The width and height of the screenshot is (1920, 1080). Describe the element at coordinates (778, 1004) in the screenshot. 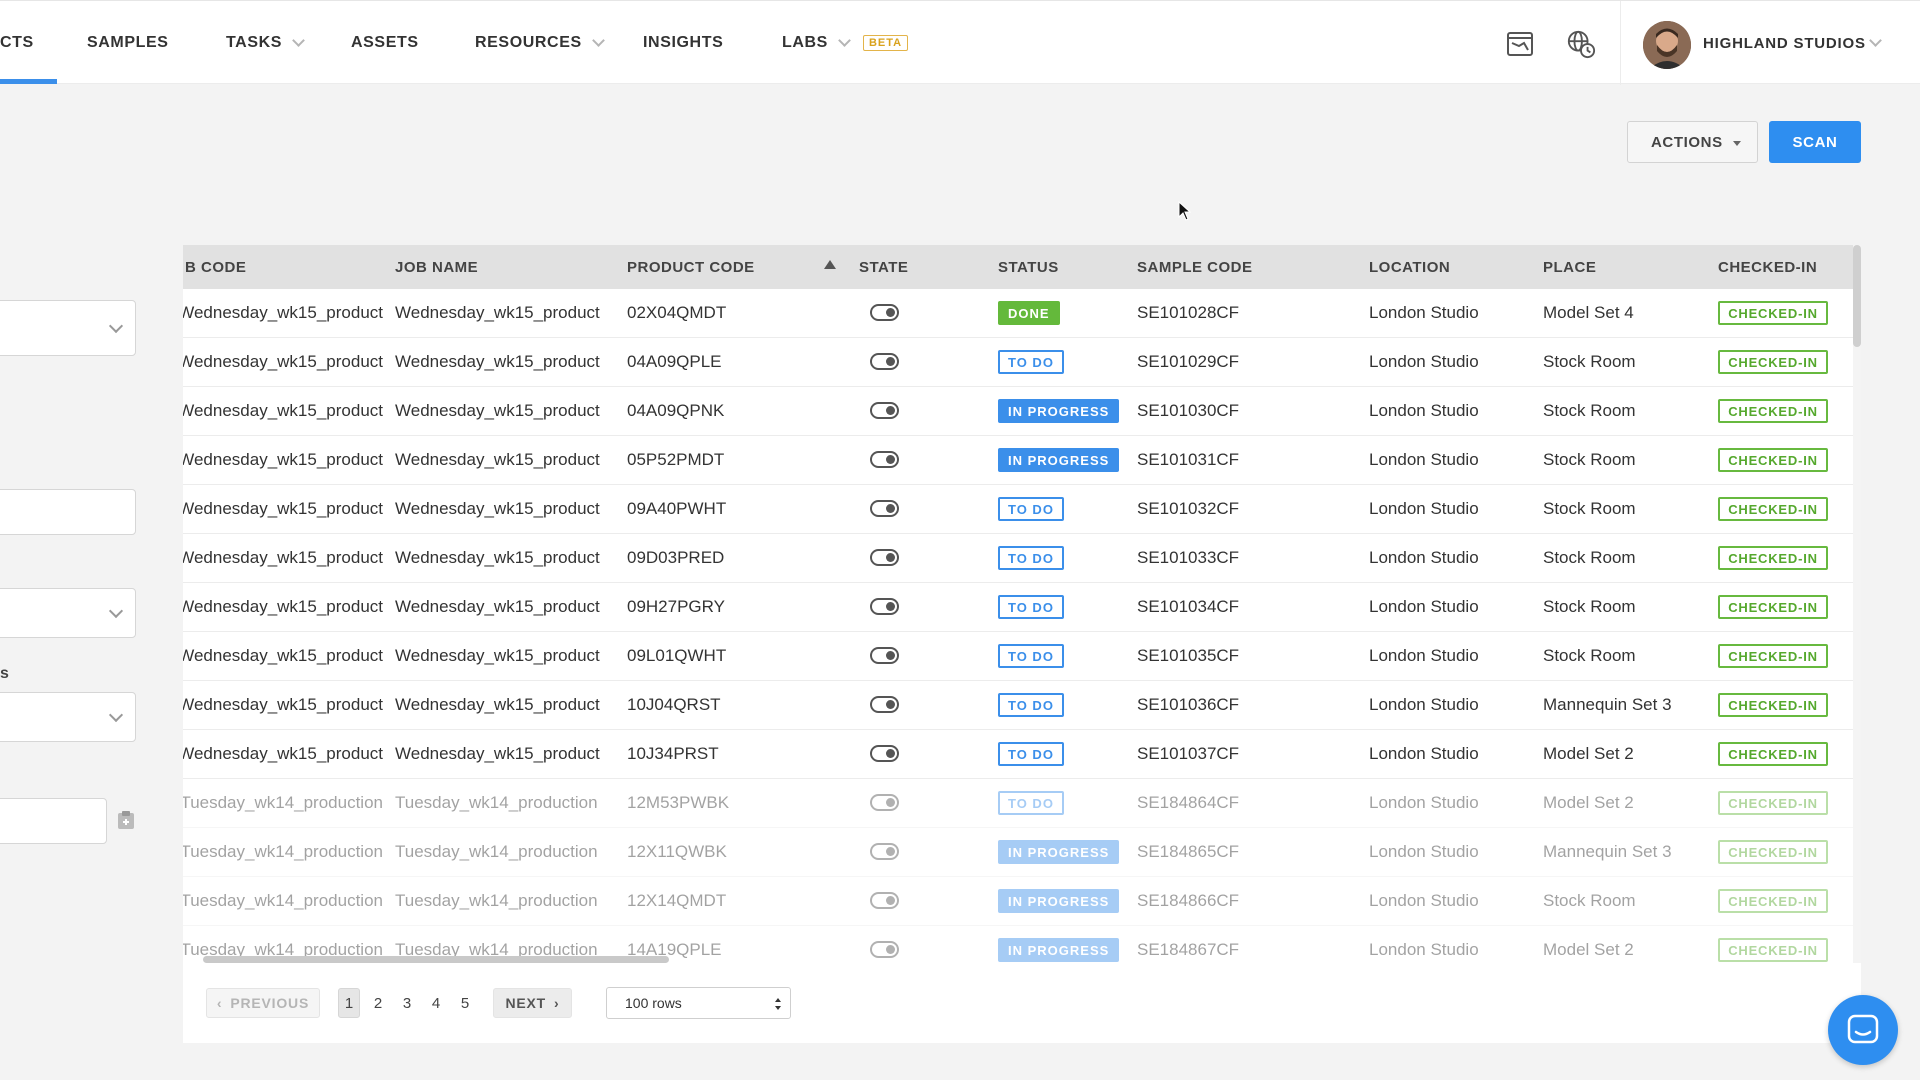

I see `select-arrows-icon` at that location.